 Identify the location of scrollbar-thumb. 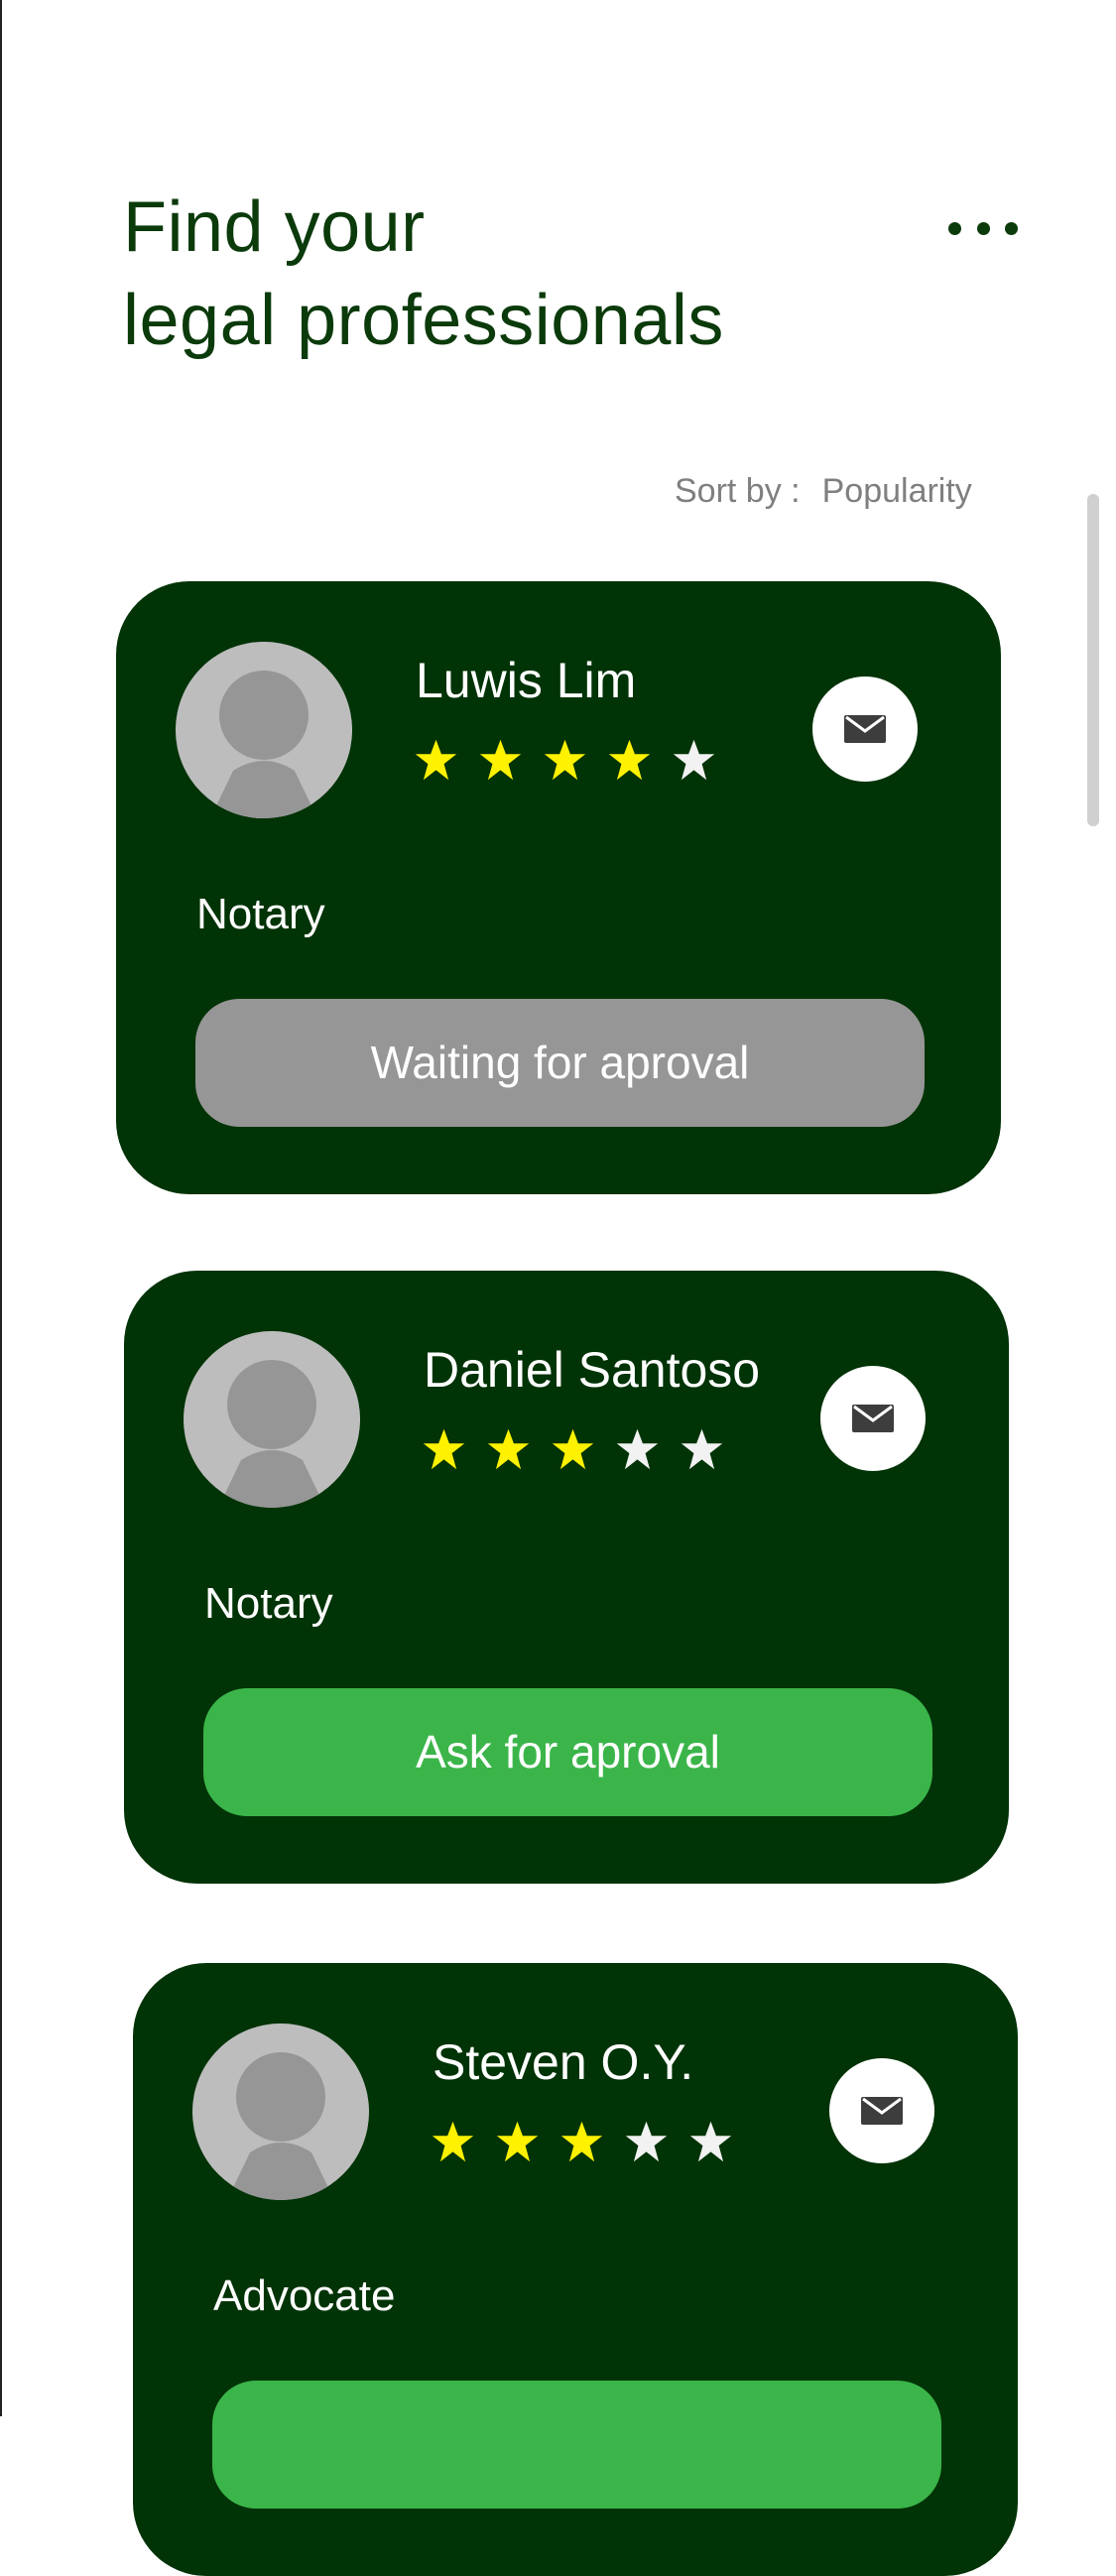
(1093, 660).